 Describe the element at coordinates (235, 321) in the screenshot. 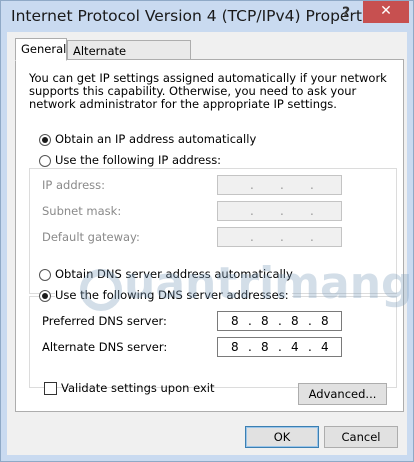

I see `preferred-dns-octet-1: 8` at that location.